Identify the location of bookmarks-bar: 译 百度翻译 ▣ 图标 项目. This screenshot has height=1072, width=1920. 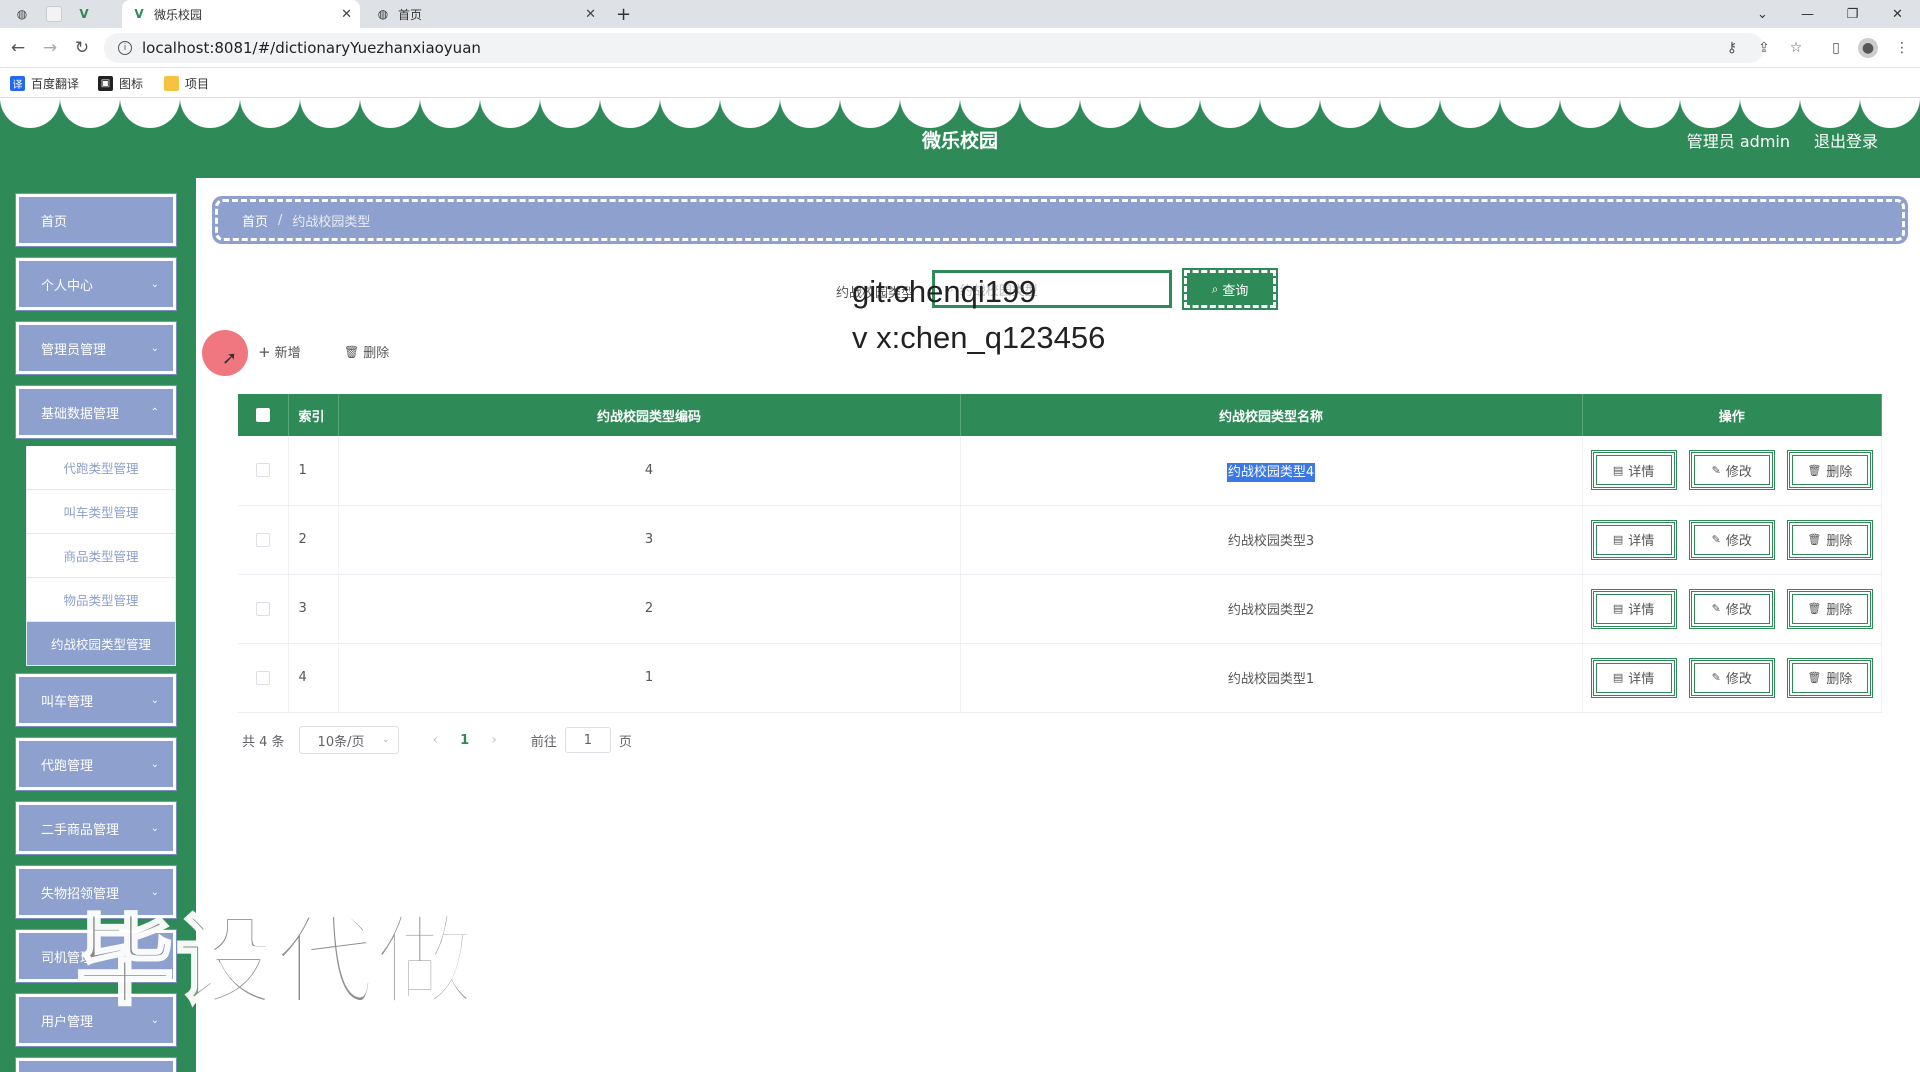
(960, 83).